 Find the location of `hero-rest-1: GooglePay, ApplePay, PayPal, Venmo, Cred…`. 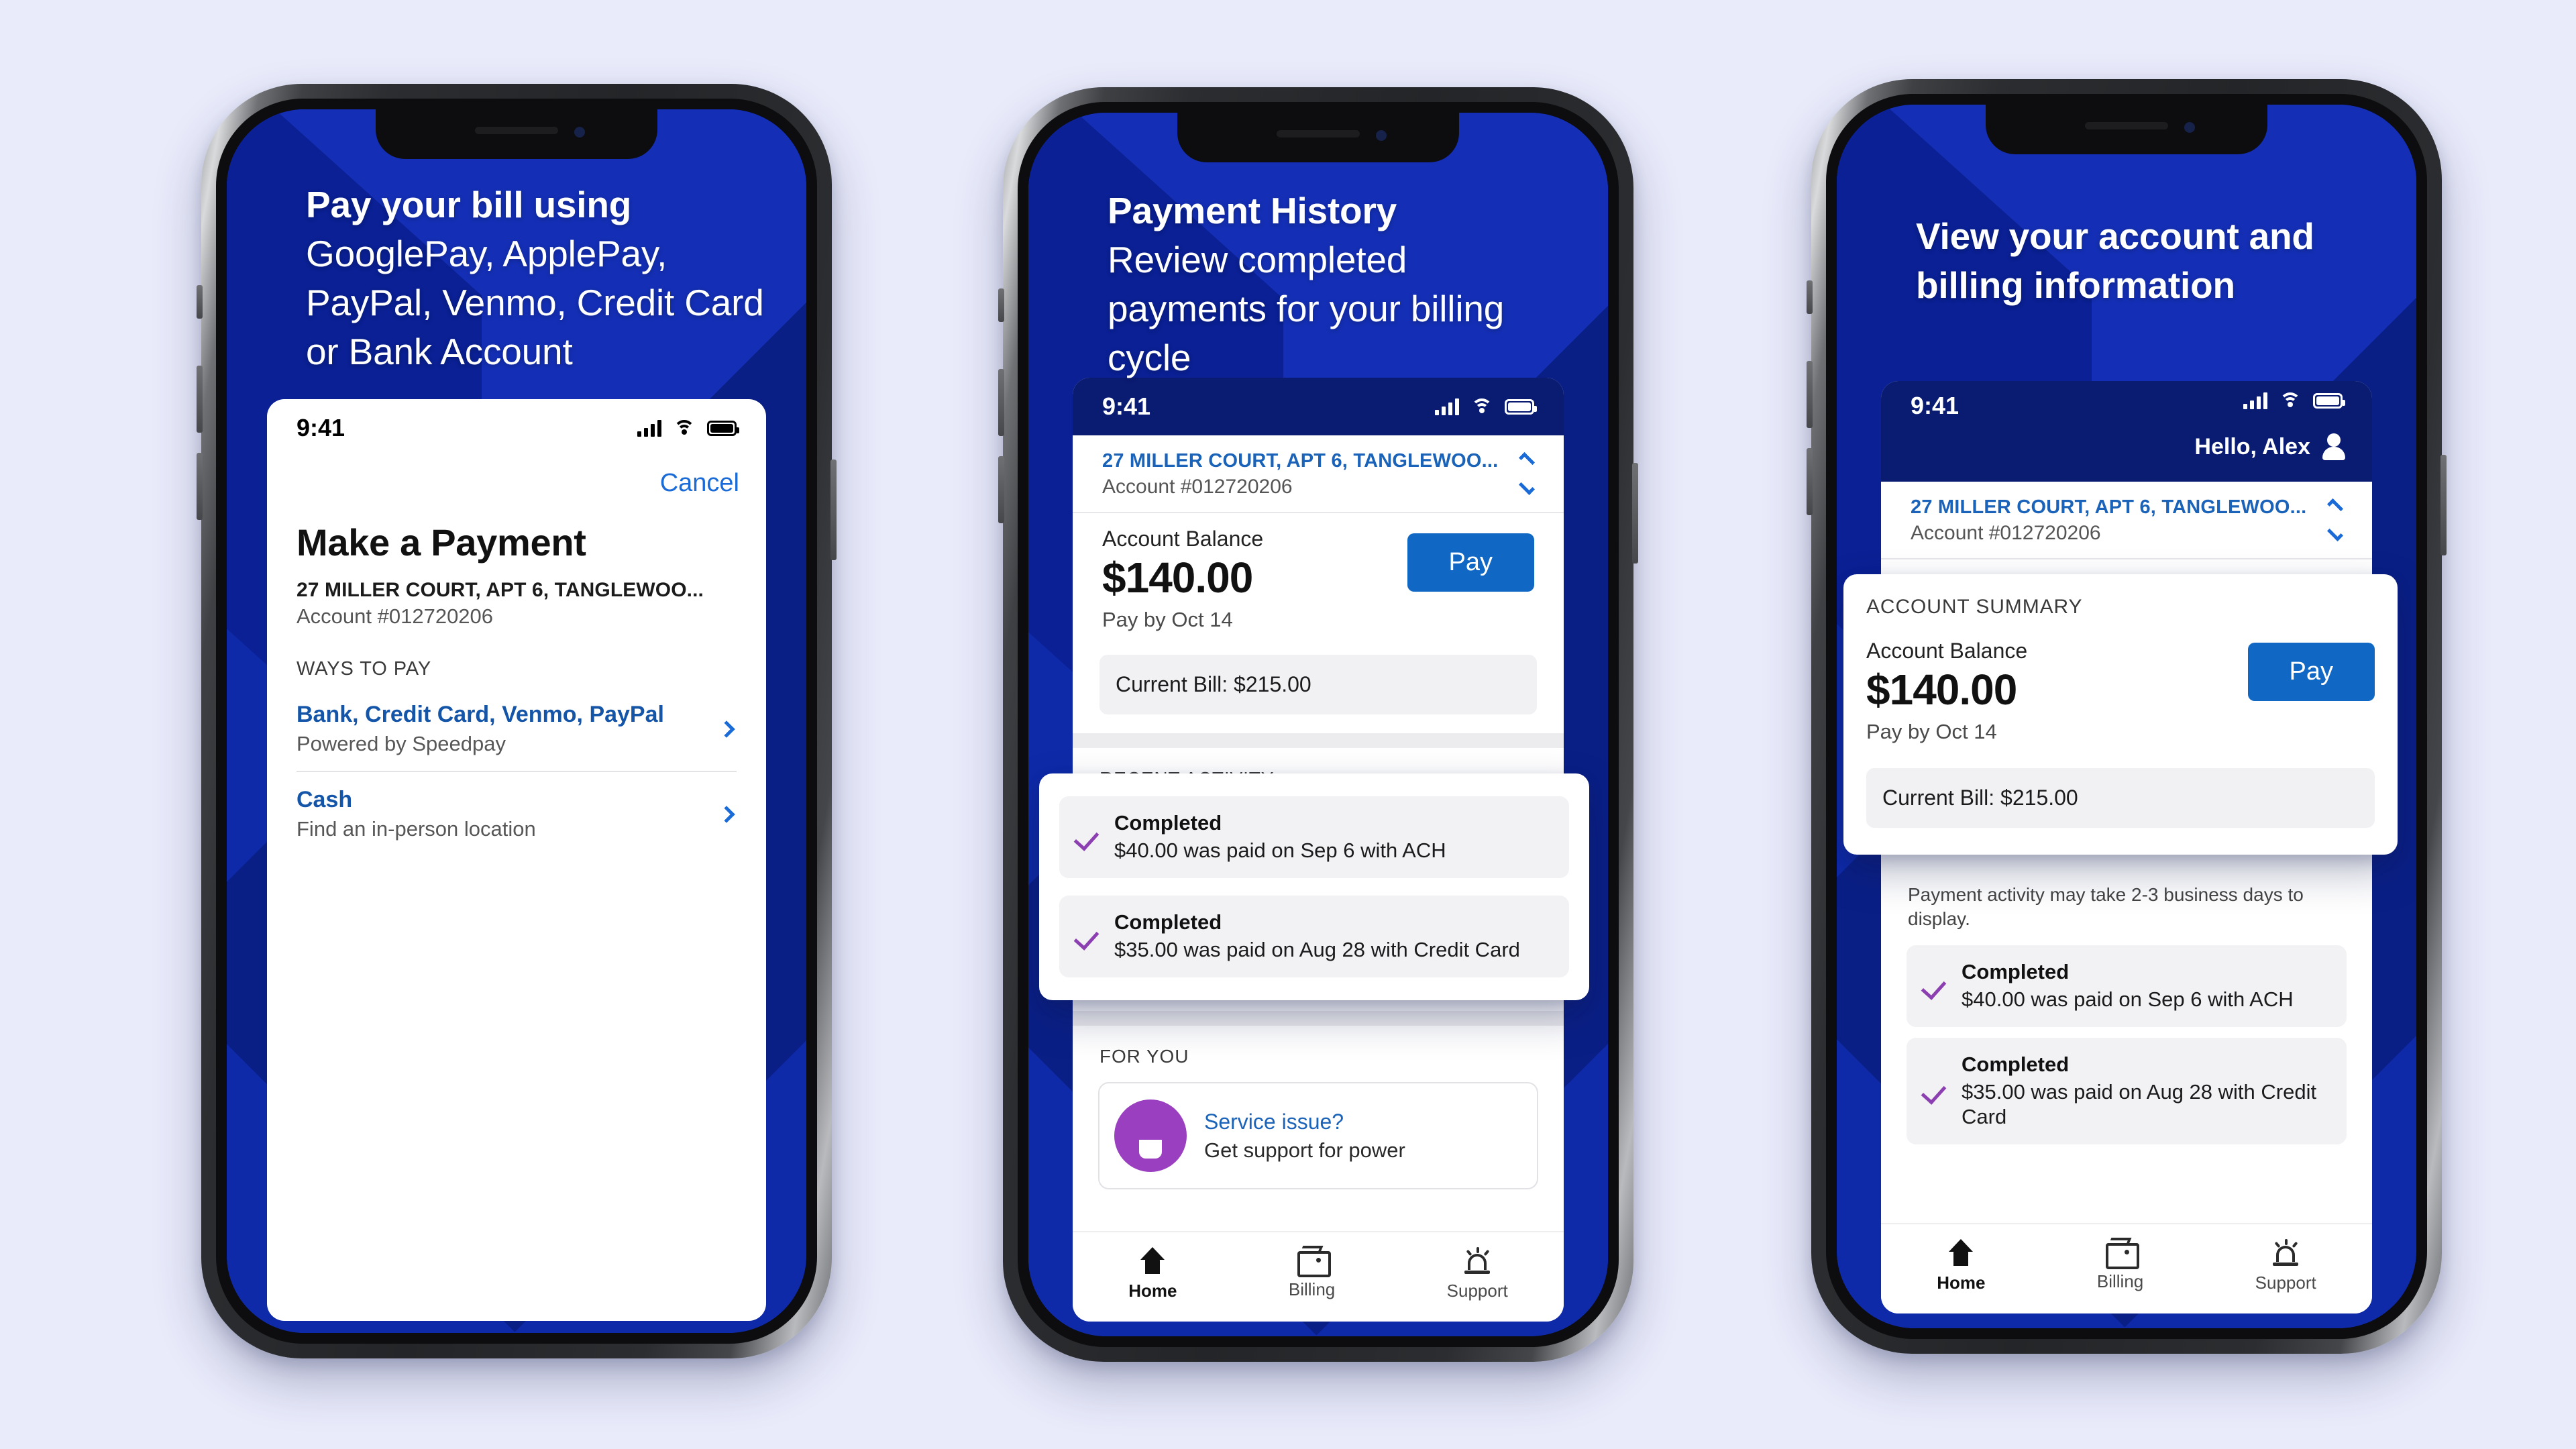

hero-rest-1: GooglePay, ApplePay, PayPal, Venmo, Cred… is located at coordinates (535, 303).